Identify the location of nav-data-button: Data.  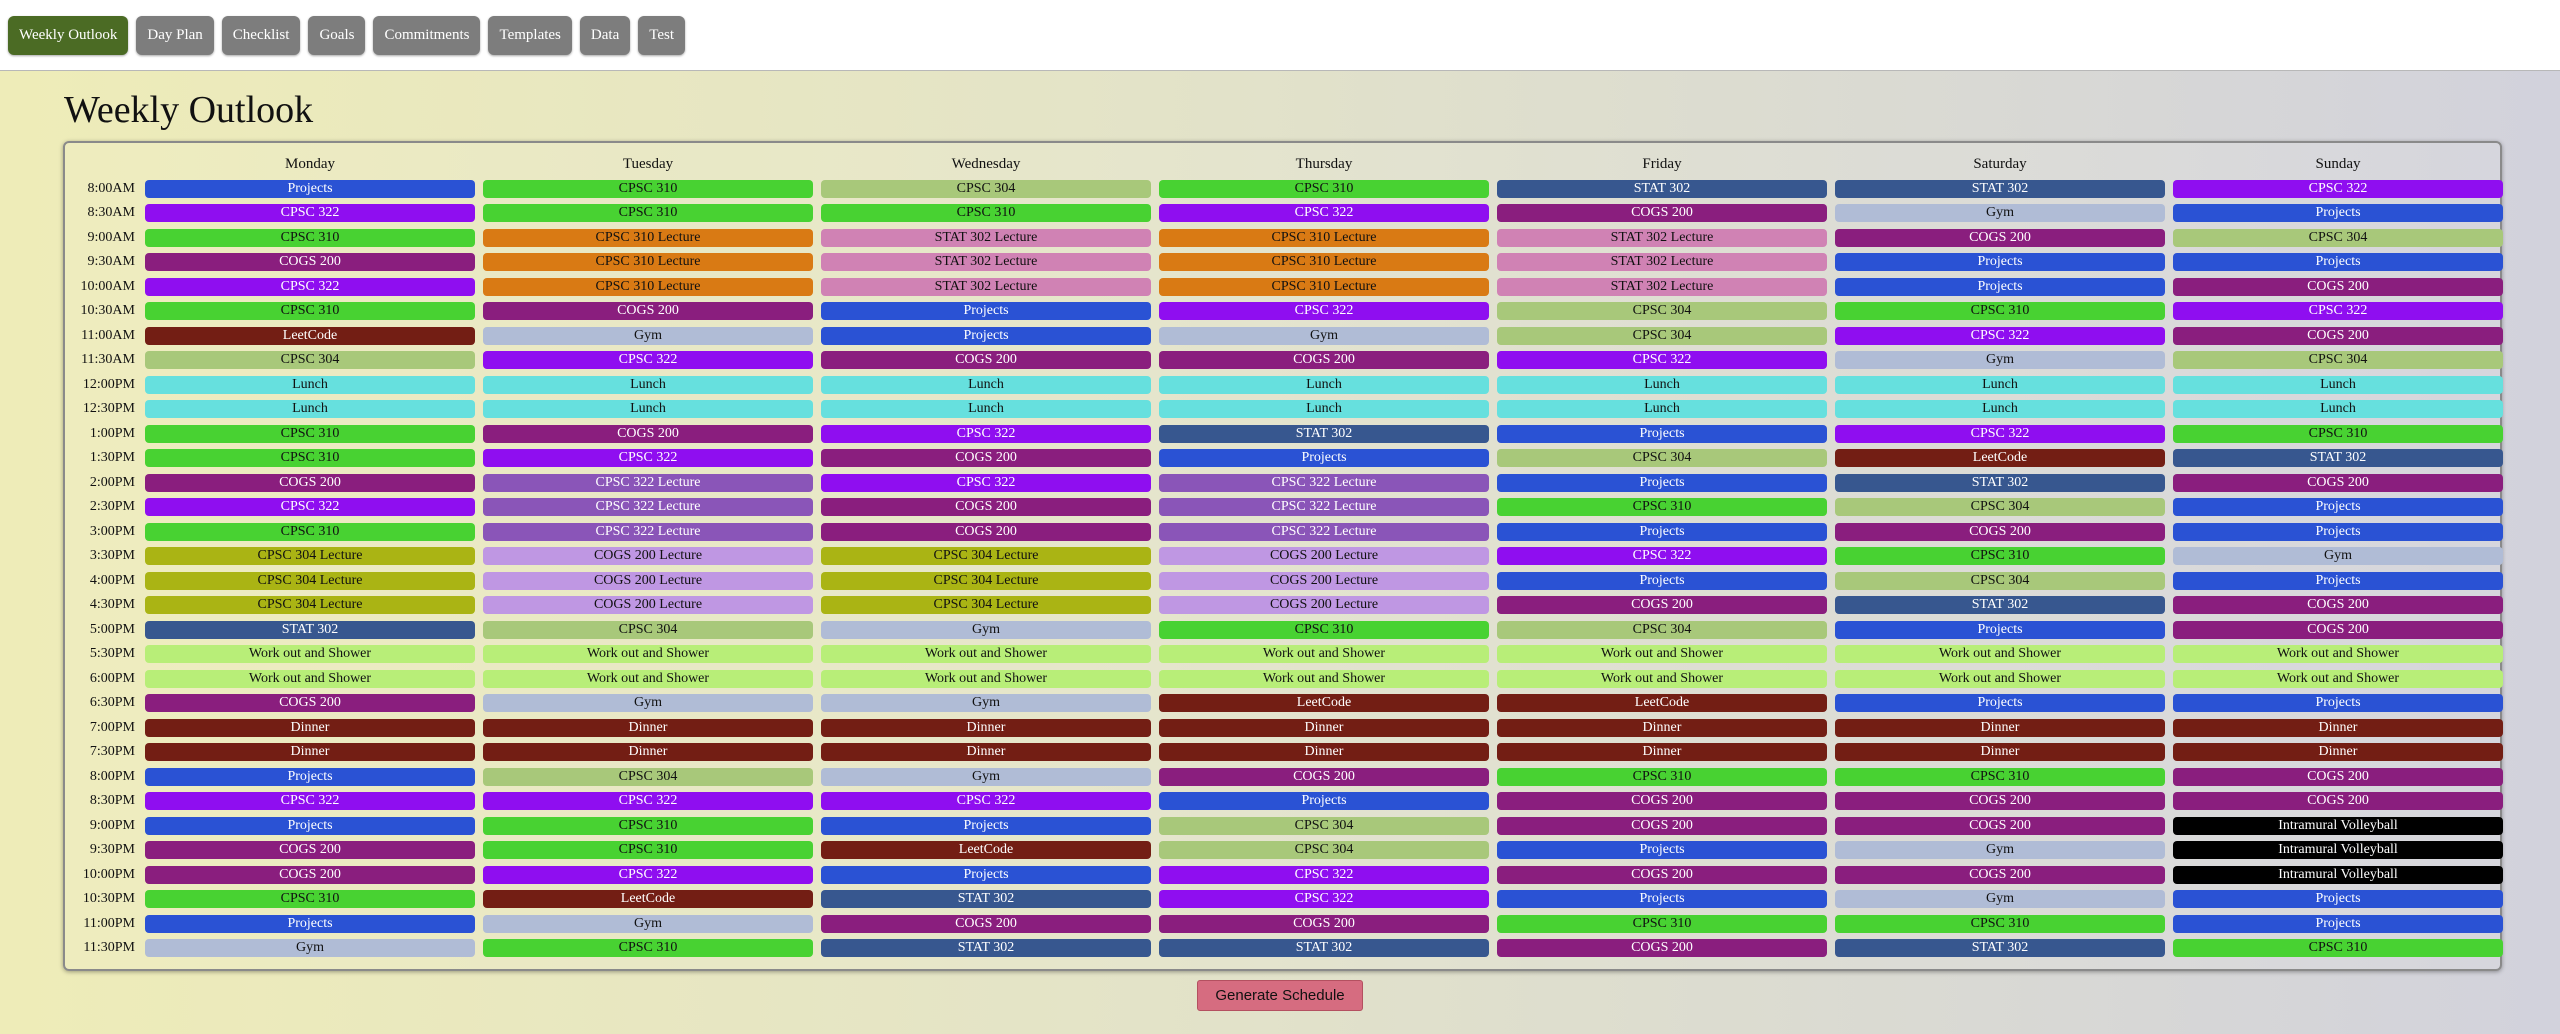
(605, 35).